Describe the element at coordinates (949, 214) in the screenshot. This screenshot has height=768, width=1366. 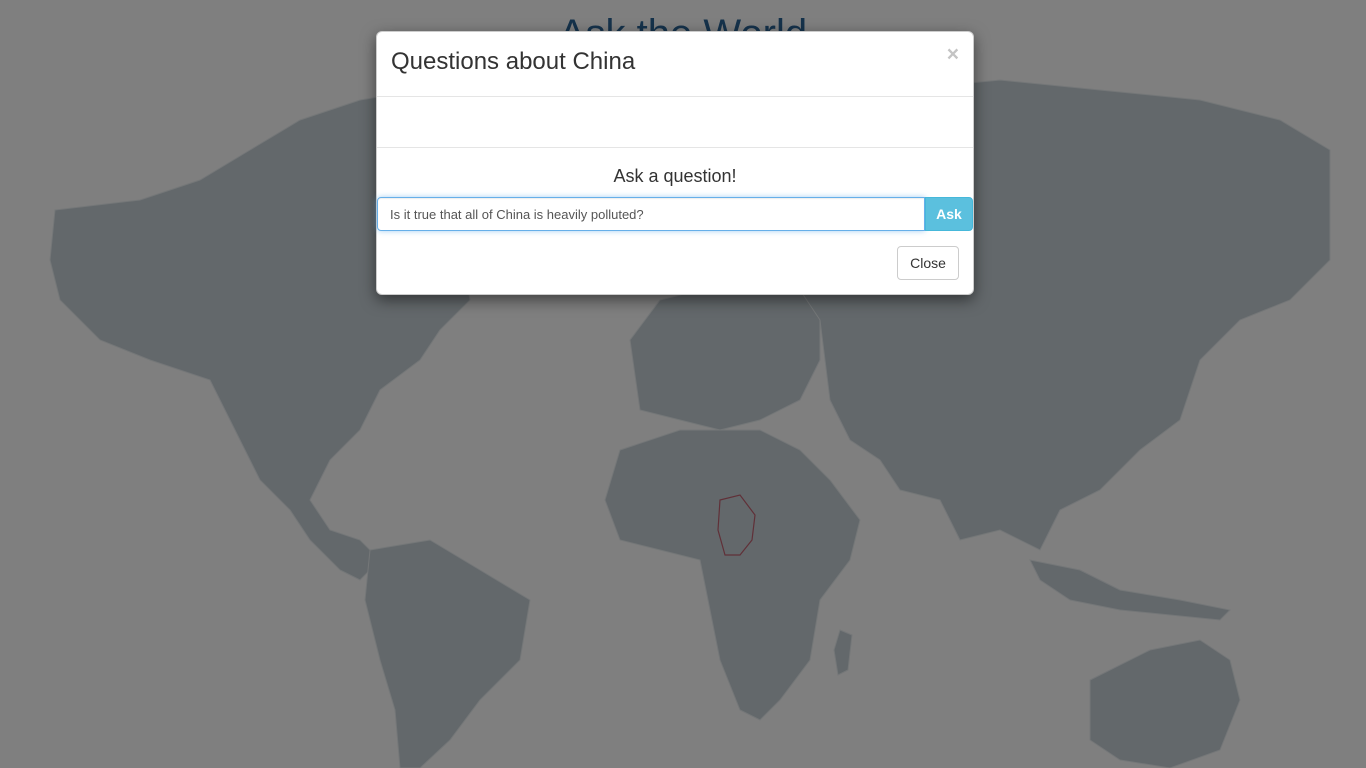
I see `ask-button: Ask` at that location.